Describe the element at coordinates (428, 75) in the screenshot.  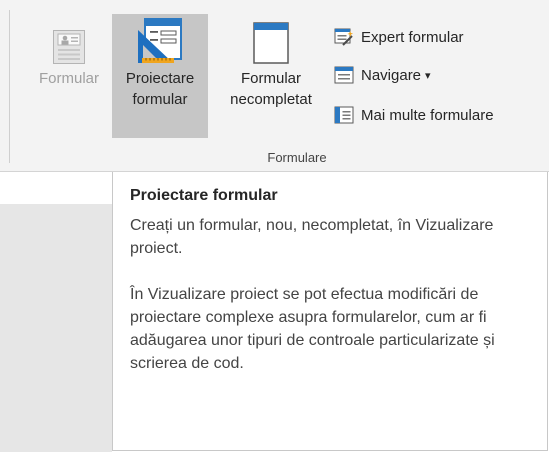
I see `chevron-down-icon: ▾` at that location.